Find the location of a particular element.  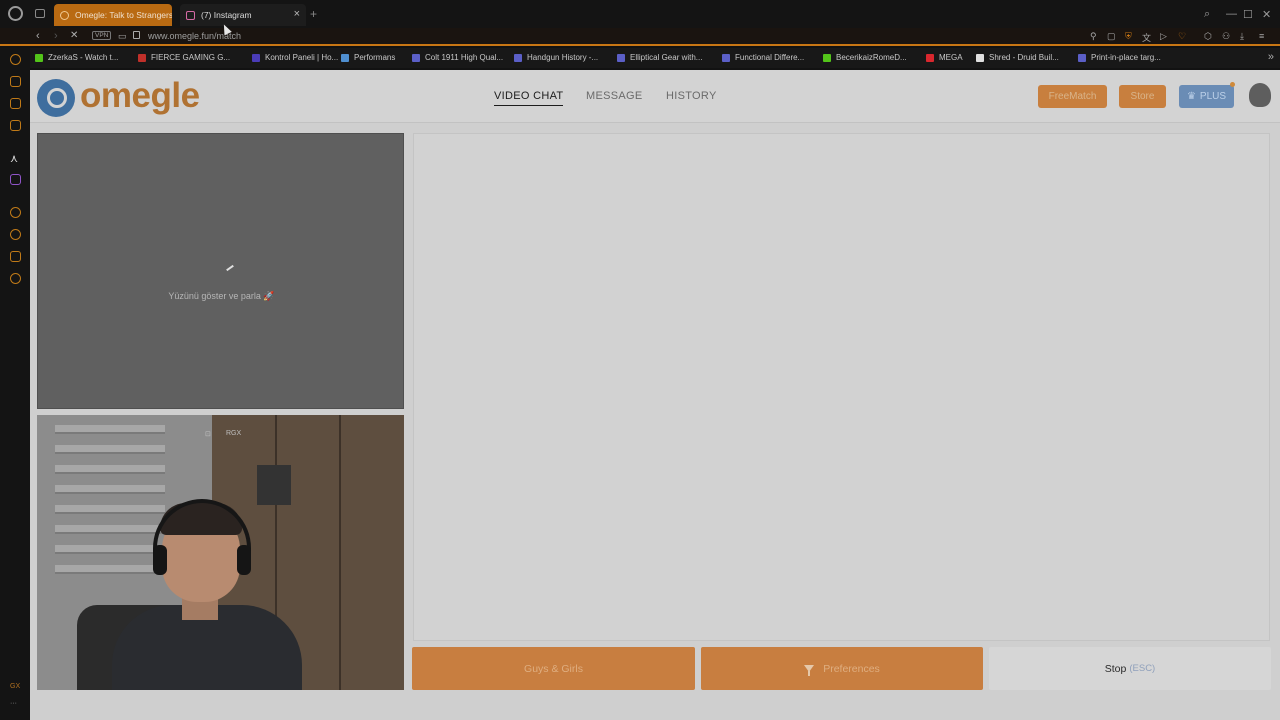

notification-dot is located at coordinates (1232, 84).